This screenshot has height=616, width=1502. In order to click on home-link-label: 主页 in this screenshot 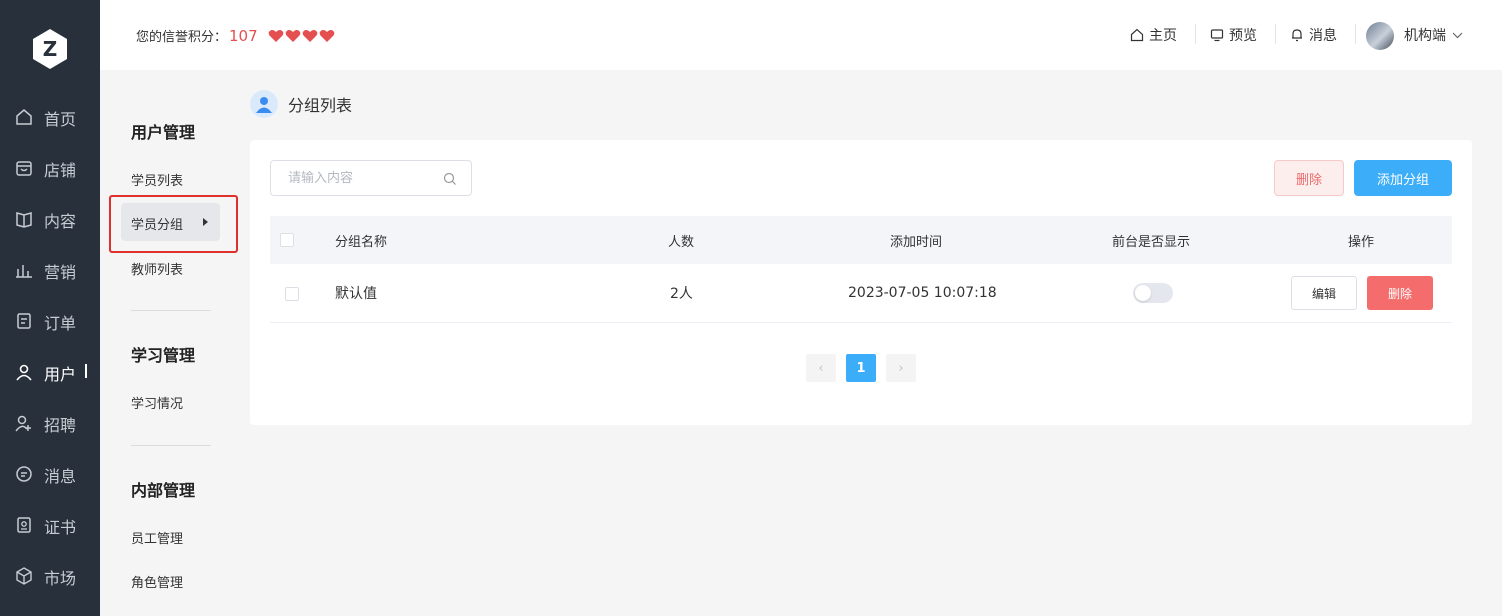, I will do `click(1163, 36)`.